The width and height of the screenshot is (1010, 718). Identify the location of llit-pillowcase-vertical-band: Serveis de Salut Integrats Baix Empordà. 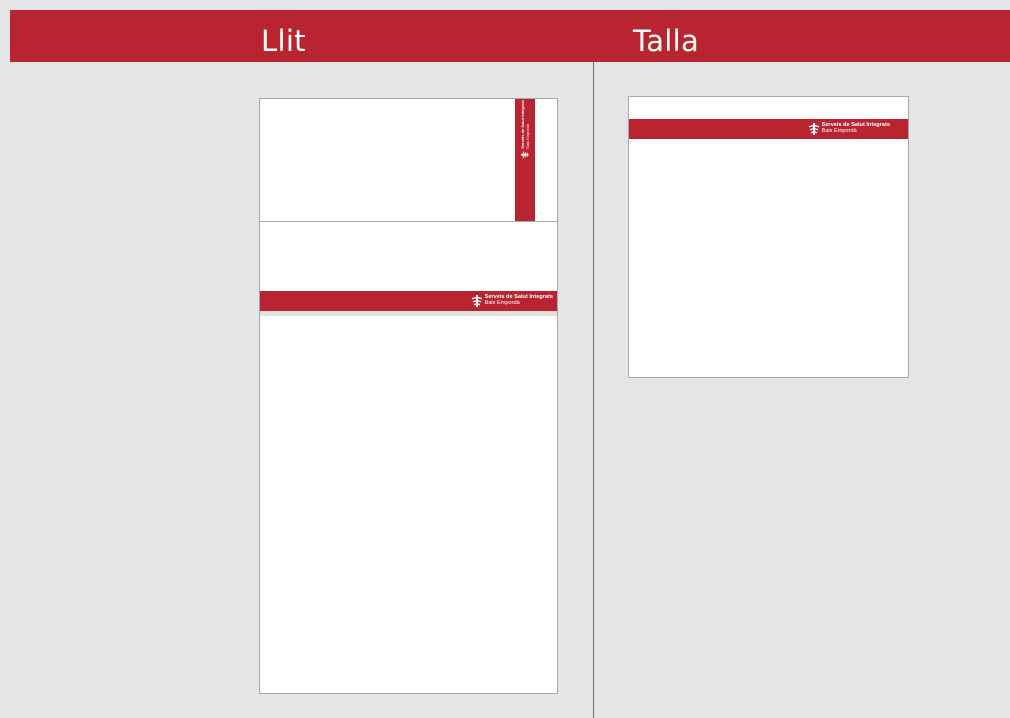
(525, 160).